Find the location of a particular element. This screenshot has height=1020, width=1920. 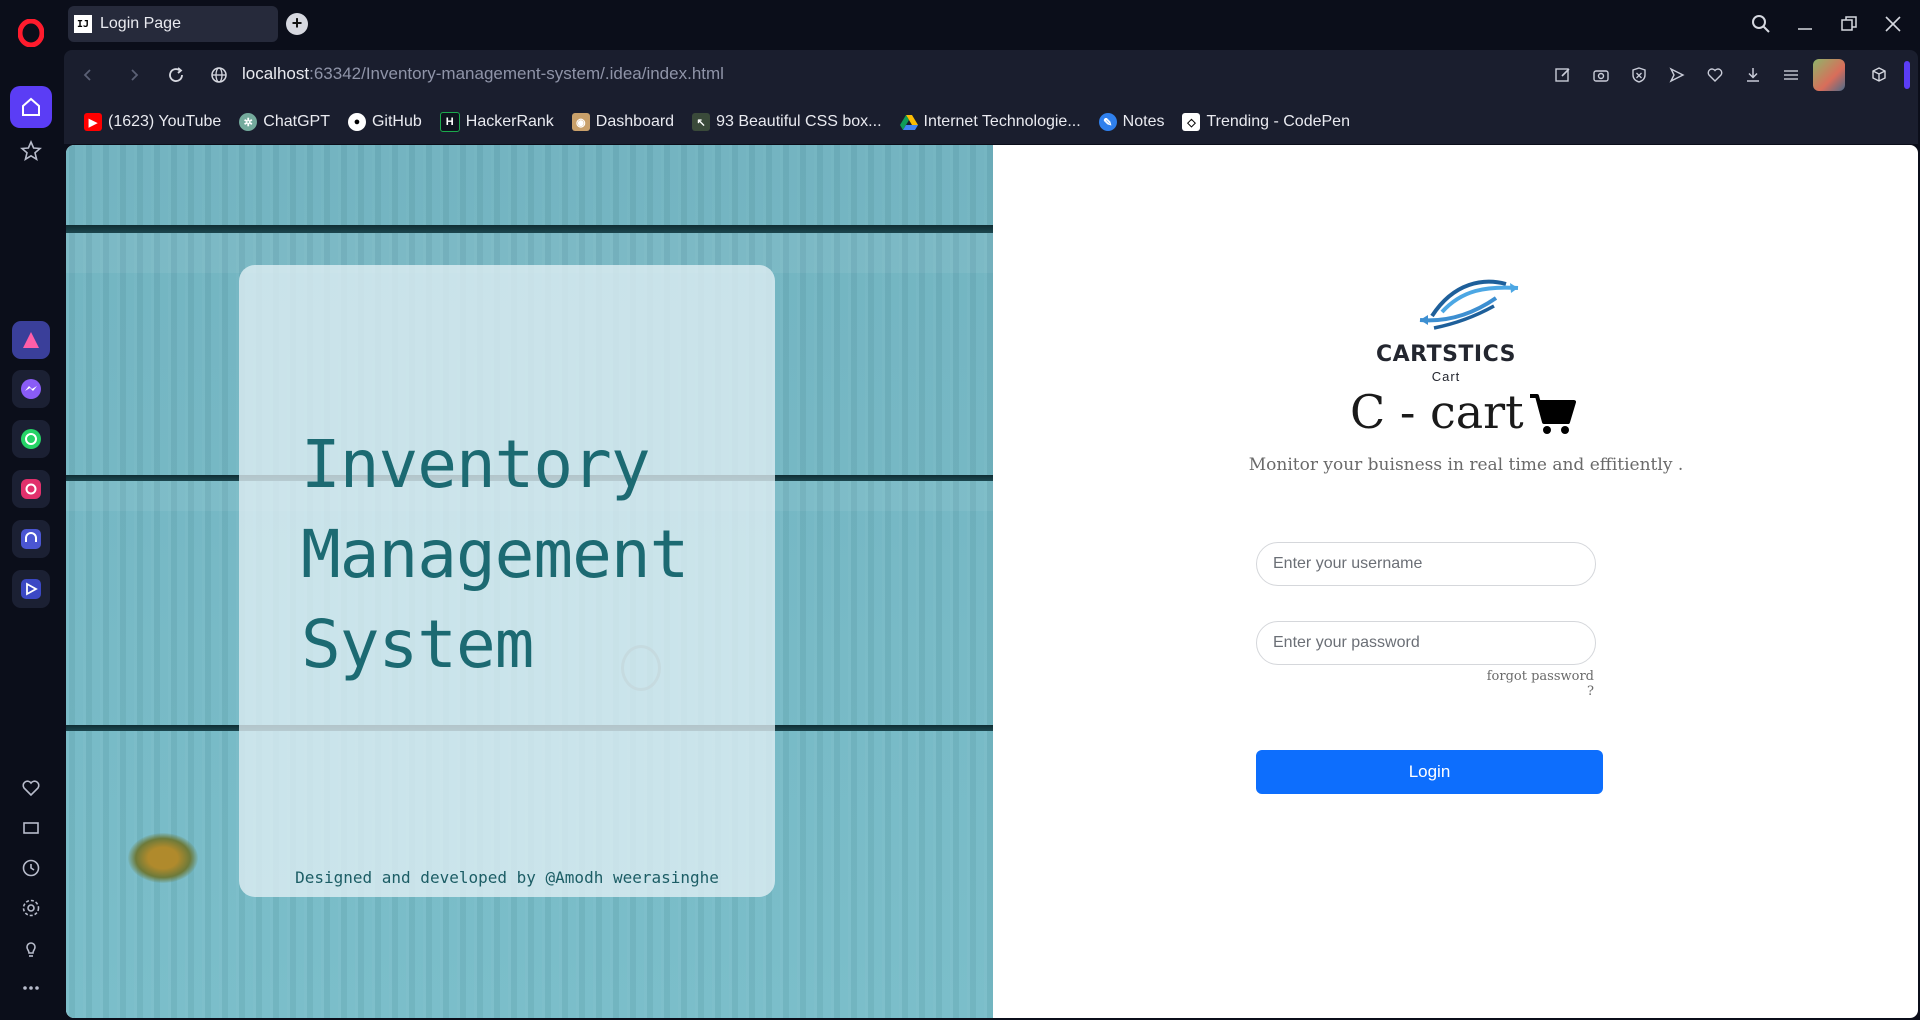

forgot-password-link: forgot password ? is located at coordinates (1540, 684).